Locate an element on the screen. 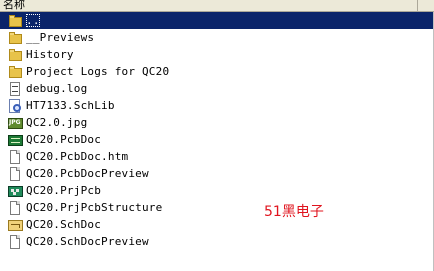  file-name: QC20.SchDocPreview is located at coordinates (87, 241).